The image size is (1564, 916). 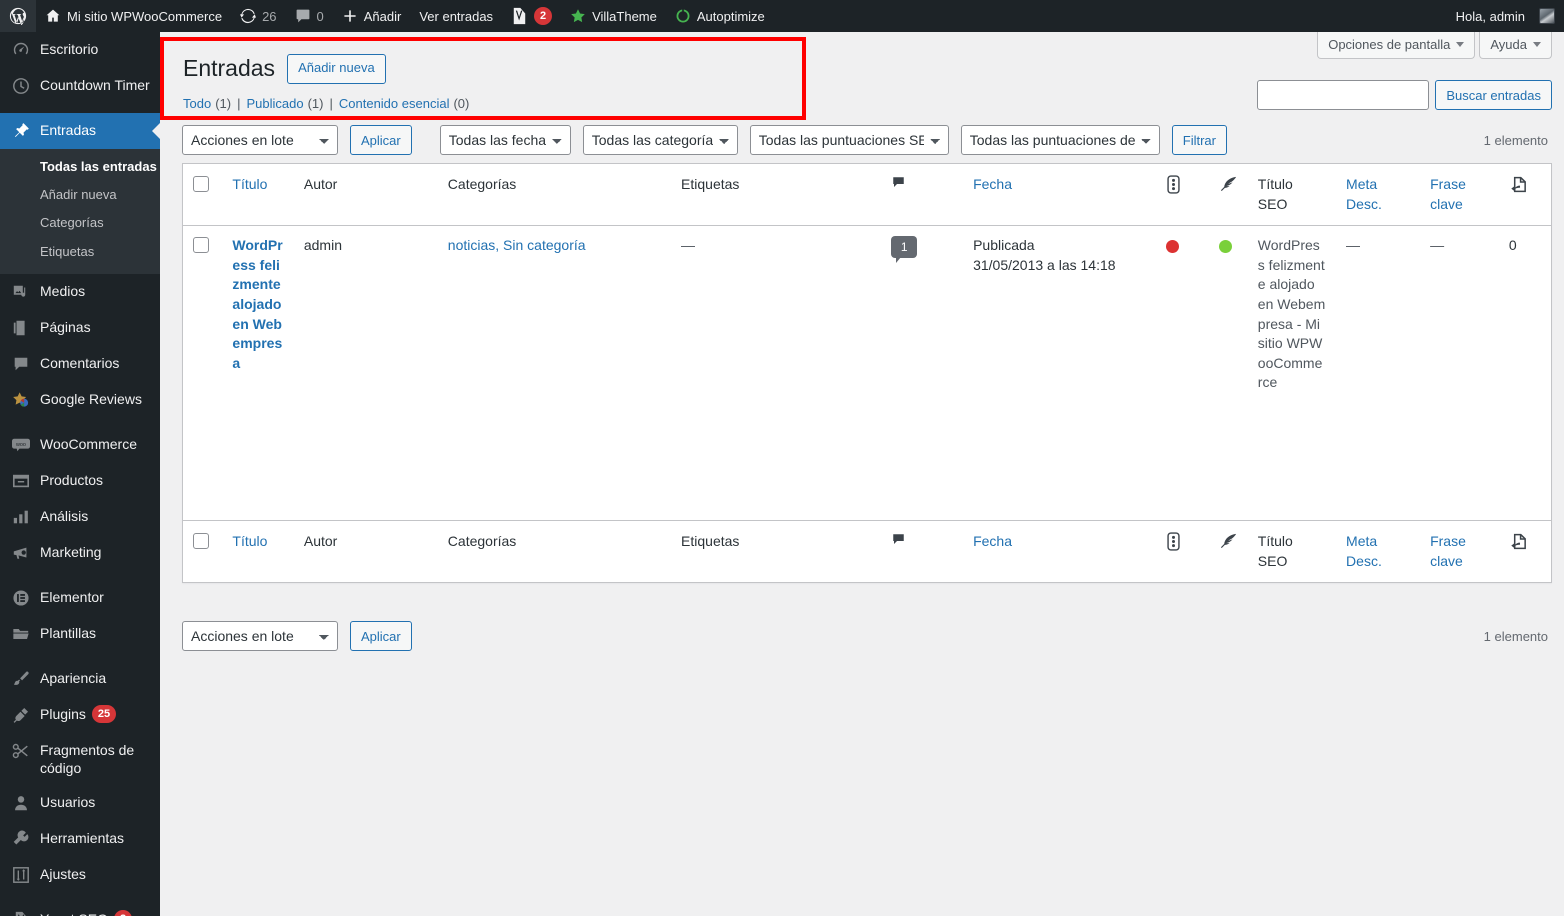 I want to click on filter-seo-score-select: Todas las puntuaciones SEO, so click(x=849, y=140).